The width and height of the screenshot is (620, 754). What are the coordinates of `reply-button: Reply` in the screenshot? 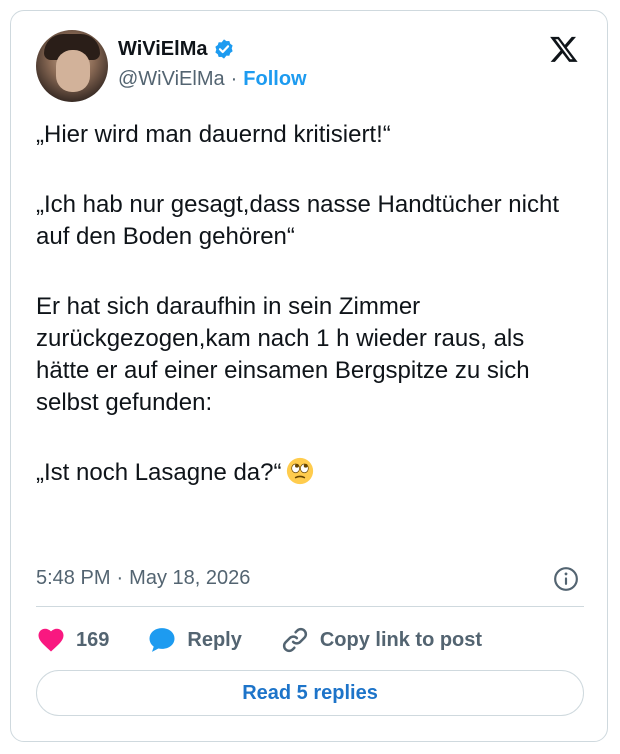 It's located at (194, 640).